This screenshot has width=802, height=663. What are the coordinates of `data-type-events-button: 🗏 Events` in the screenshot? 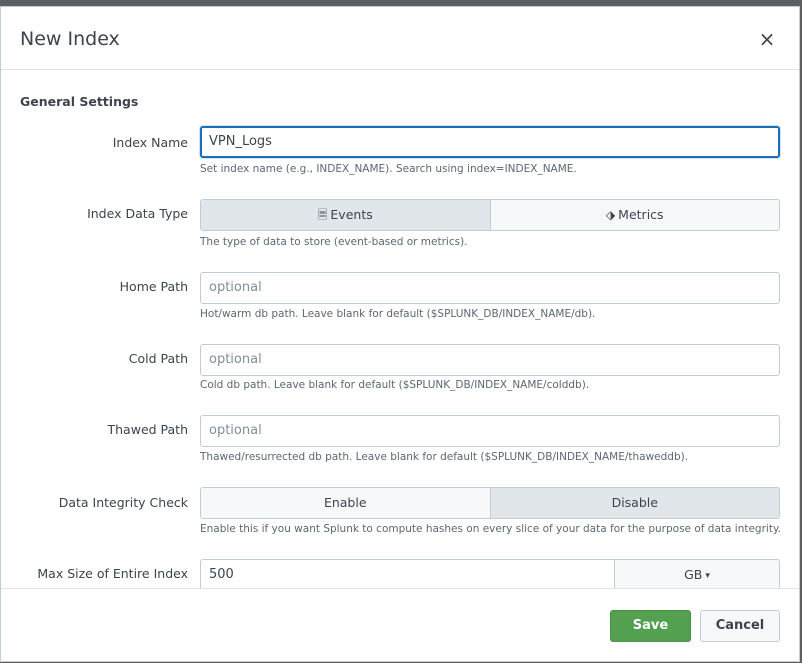 It's located at (345, 215).